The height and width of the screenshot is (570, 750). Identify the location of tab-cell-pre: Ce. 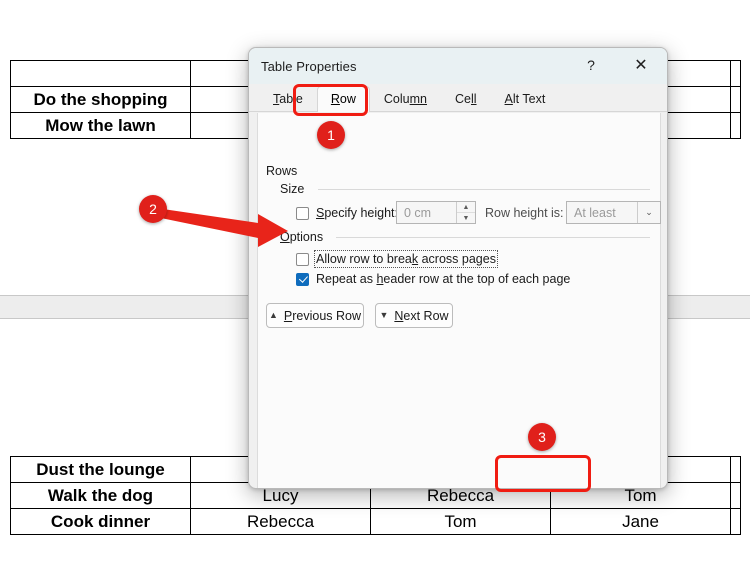
(463, 99).